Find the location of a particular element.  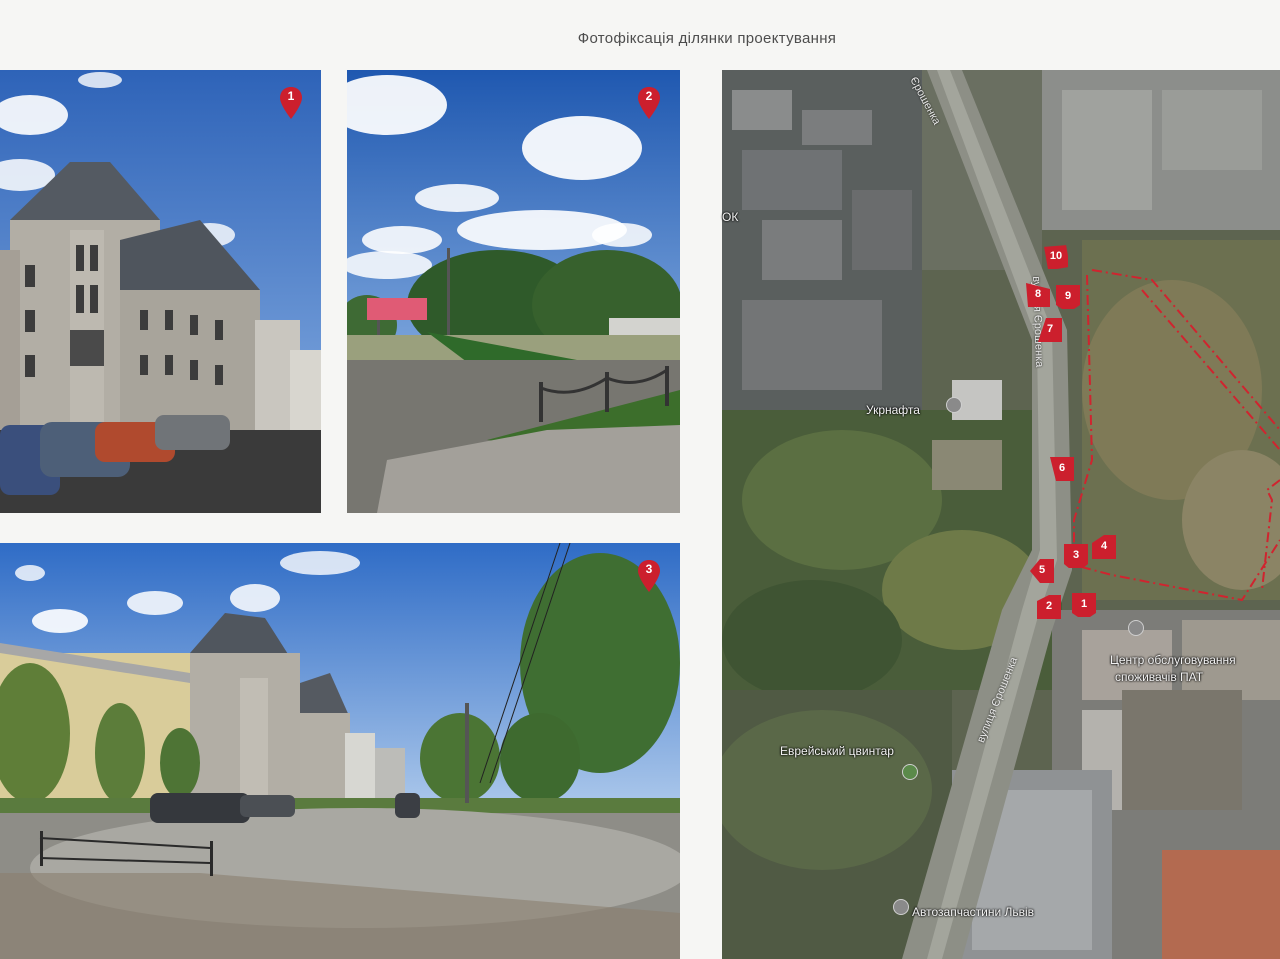

map-label-service-center-2: споживачів ПАТ is located at coordinates (1159, 677).